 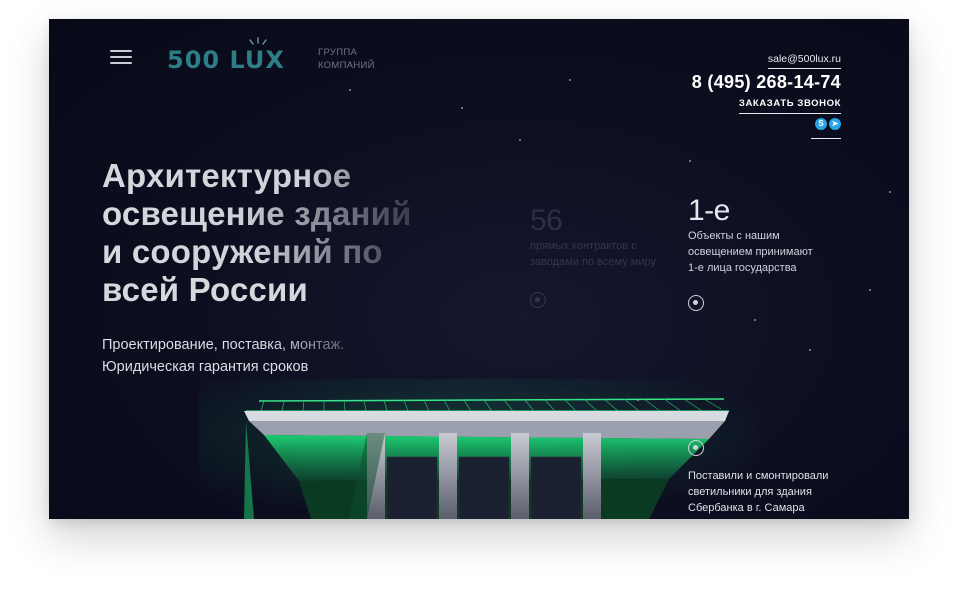 What do you see at coordinates (257, 176) in the screenshot?
I see `headline-line: Архитектурное` at bounding box center [257, 176].